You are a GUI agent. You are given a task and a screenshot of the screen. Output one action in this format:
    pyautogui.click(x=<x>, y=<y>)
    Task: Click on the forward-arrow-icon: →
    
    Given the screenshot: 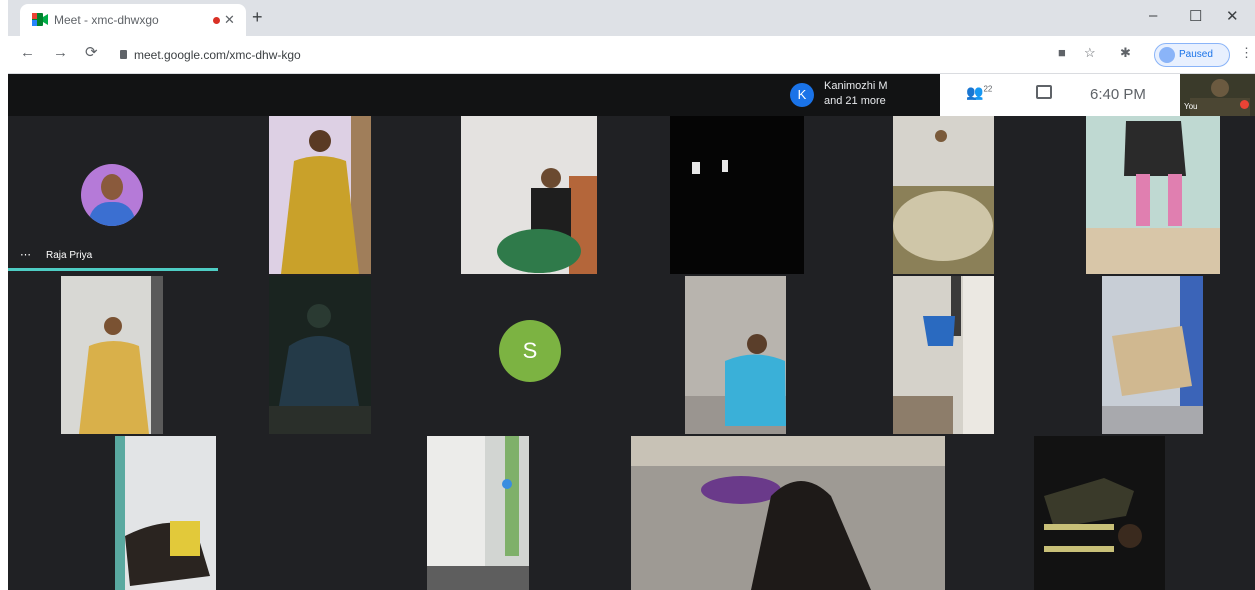 What is the action you would take?
    pyautogui.click(x=60, y=53)
    